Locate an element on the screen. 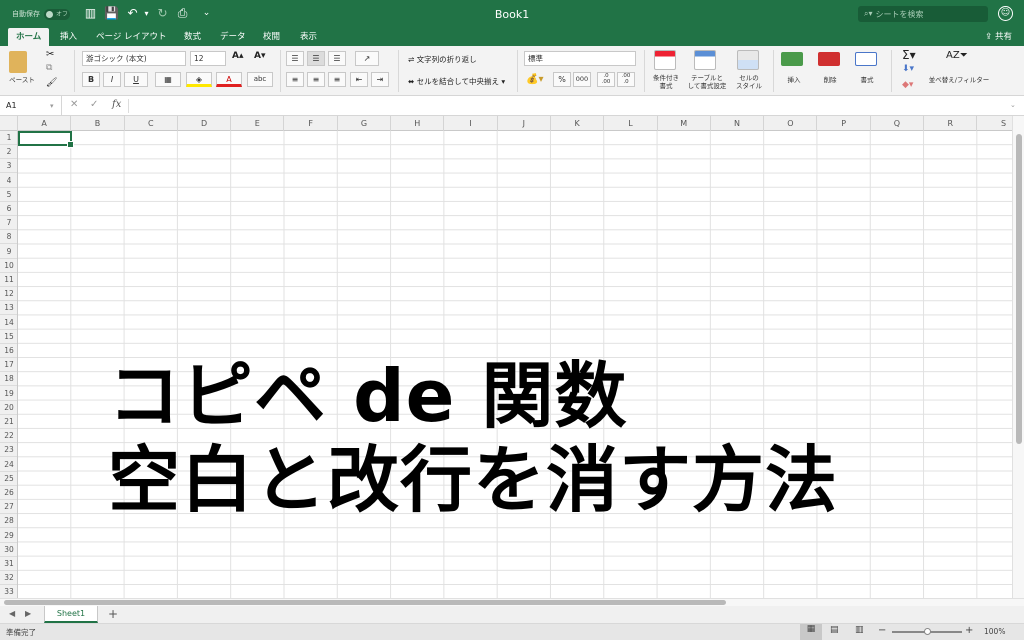 The image size is (1024, 640). row-header: 25 is located at coordinates (8, 479).